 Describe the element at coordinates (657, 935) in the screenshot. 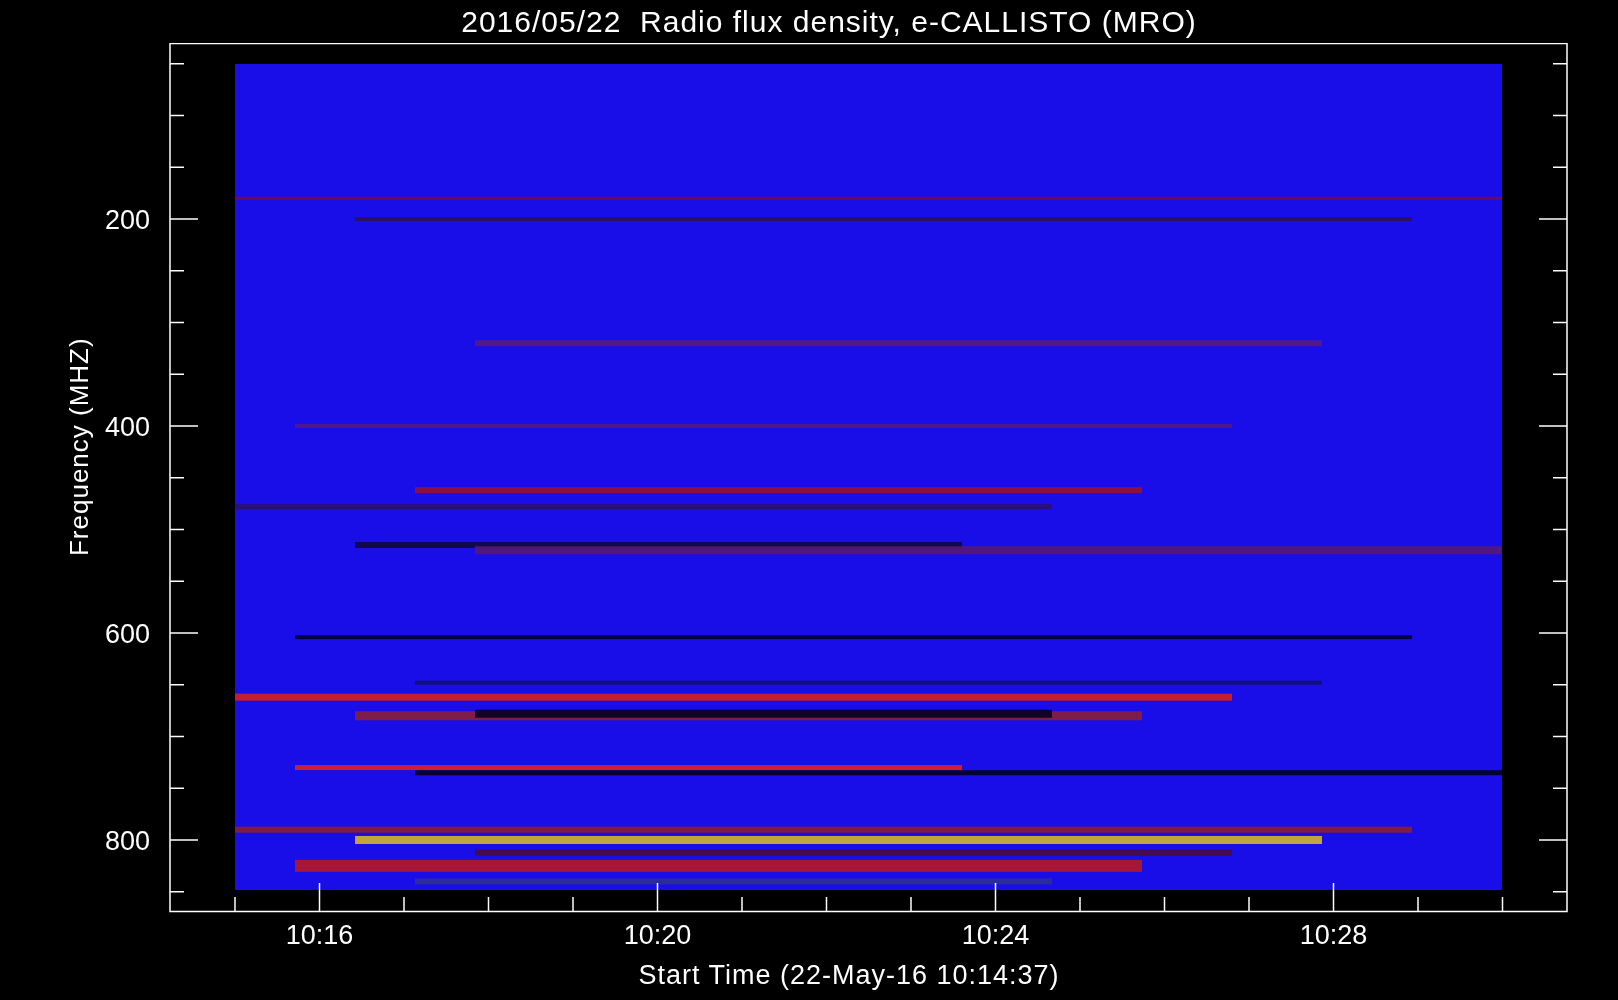

I see `x-tick-label: 10:20` at that location.